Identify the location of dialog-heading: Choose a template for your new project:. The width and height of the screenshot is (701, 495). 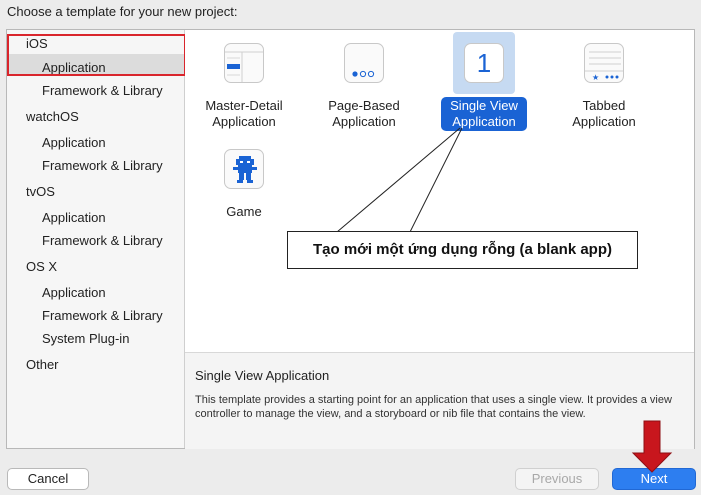
(122, 11).